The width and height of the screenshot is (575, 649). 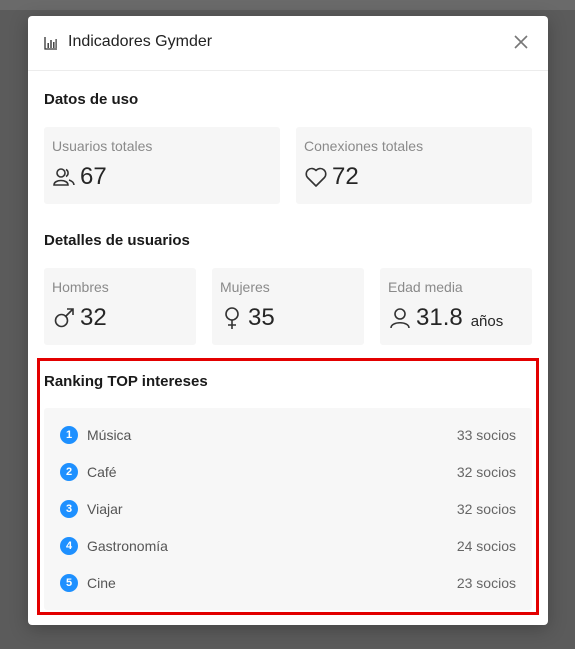 I want to click on card-unit: años, so click(x=487, y=321).